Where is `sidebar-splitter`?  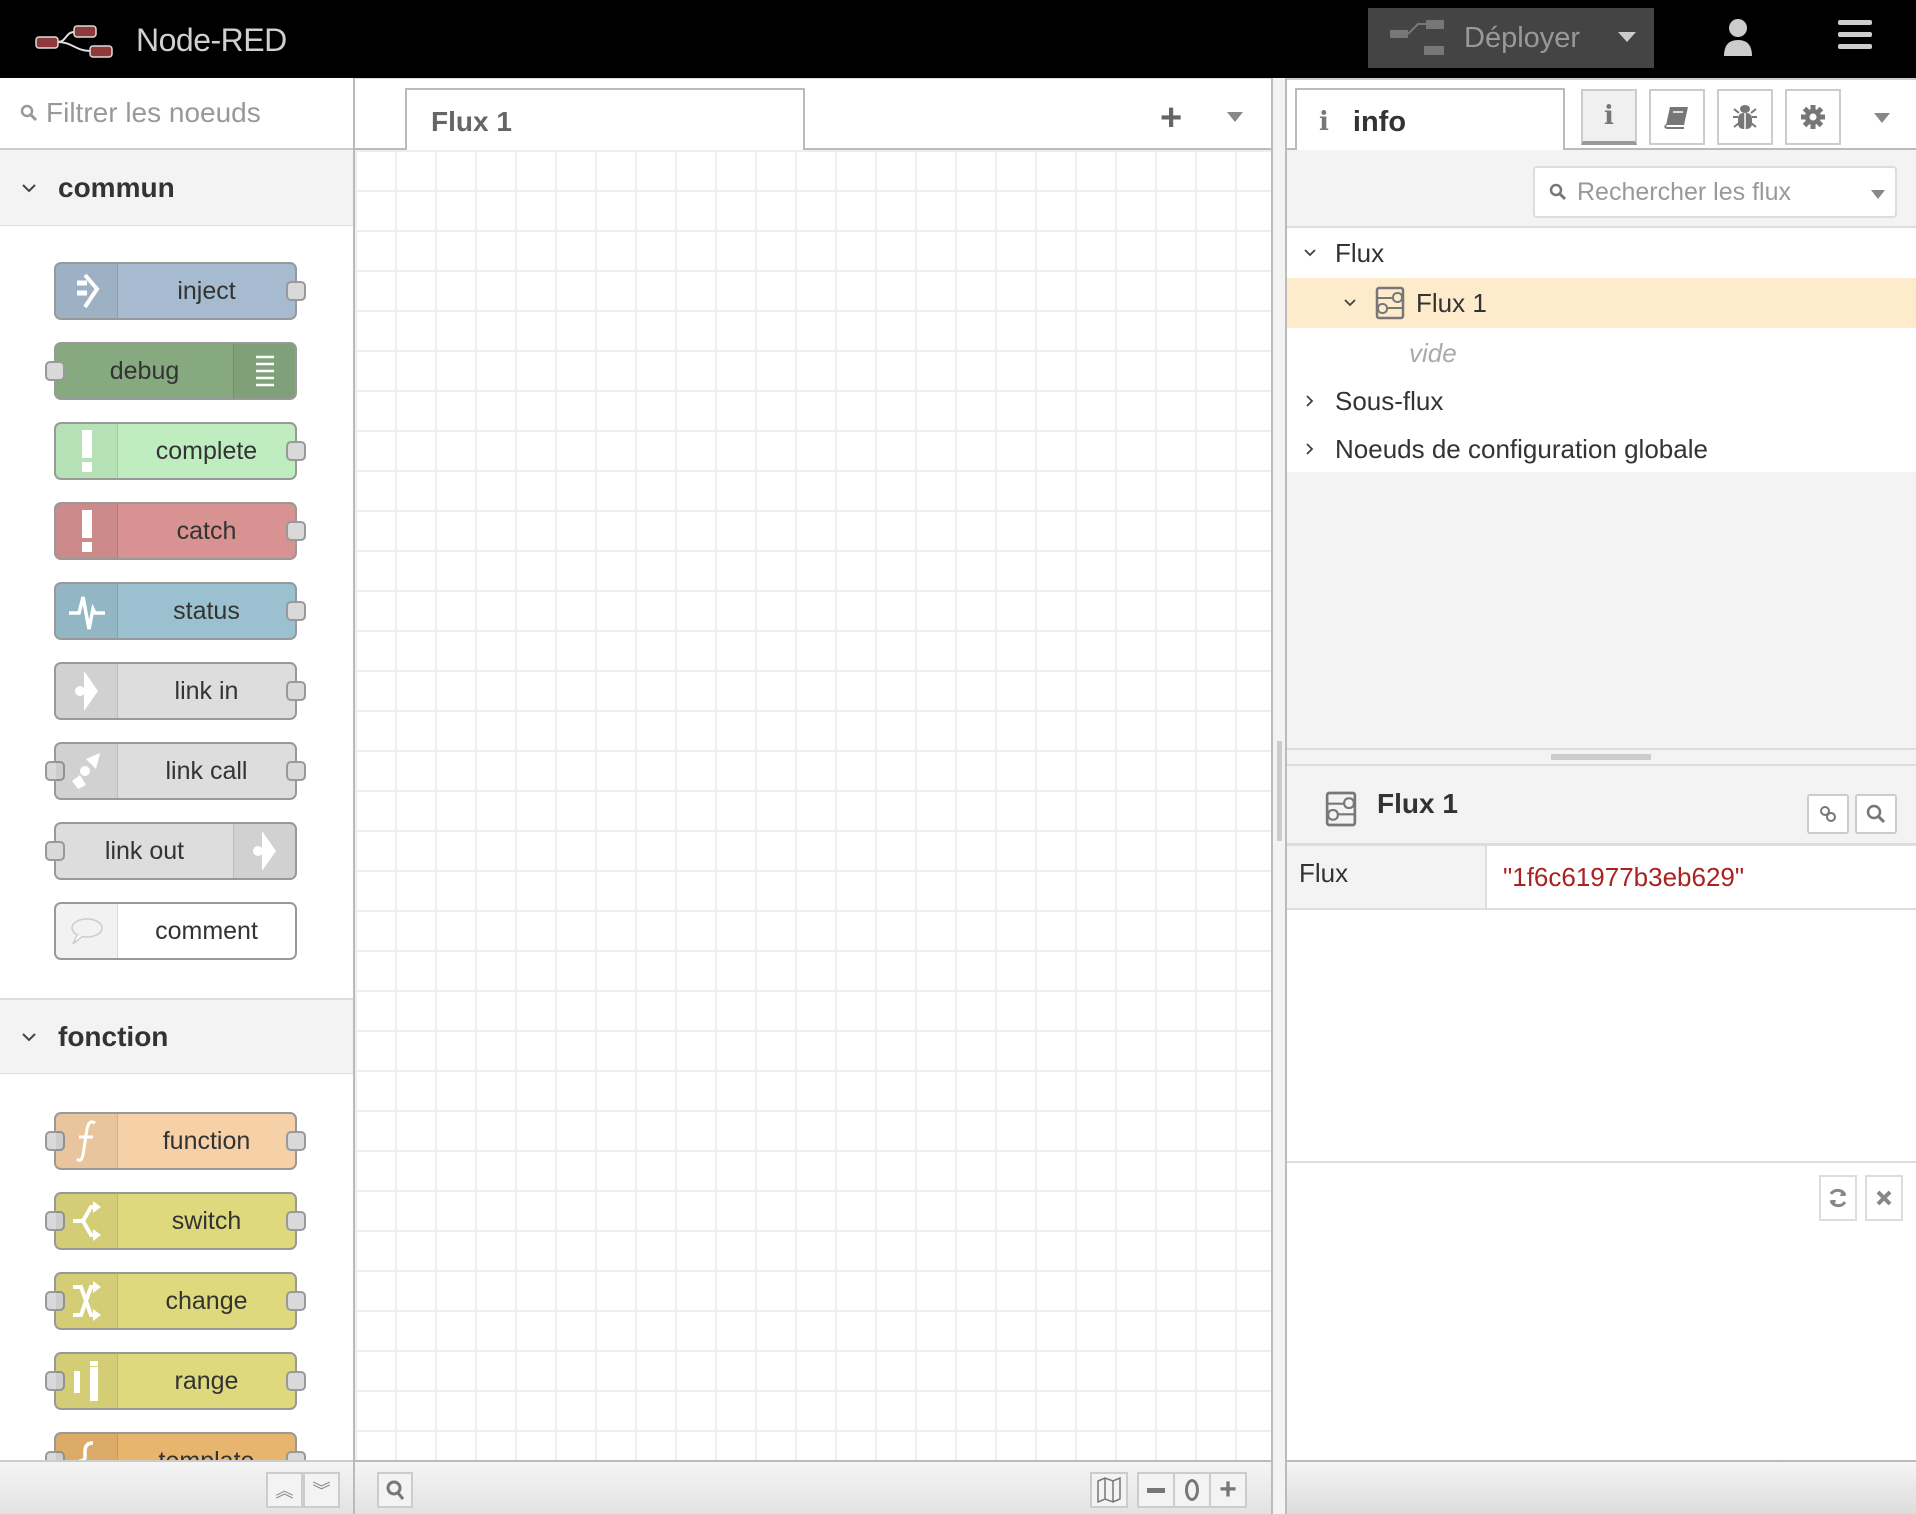 sidebar-splitter is located at coordinates (1279, 796).